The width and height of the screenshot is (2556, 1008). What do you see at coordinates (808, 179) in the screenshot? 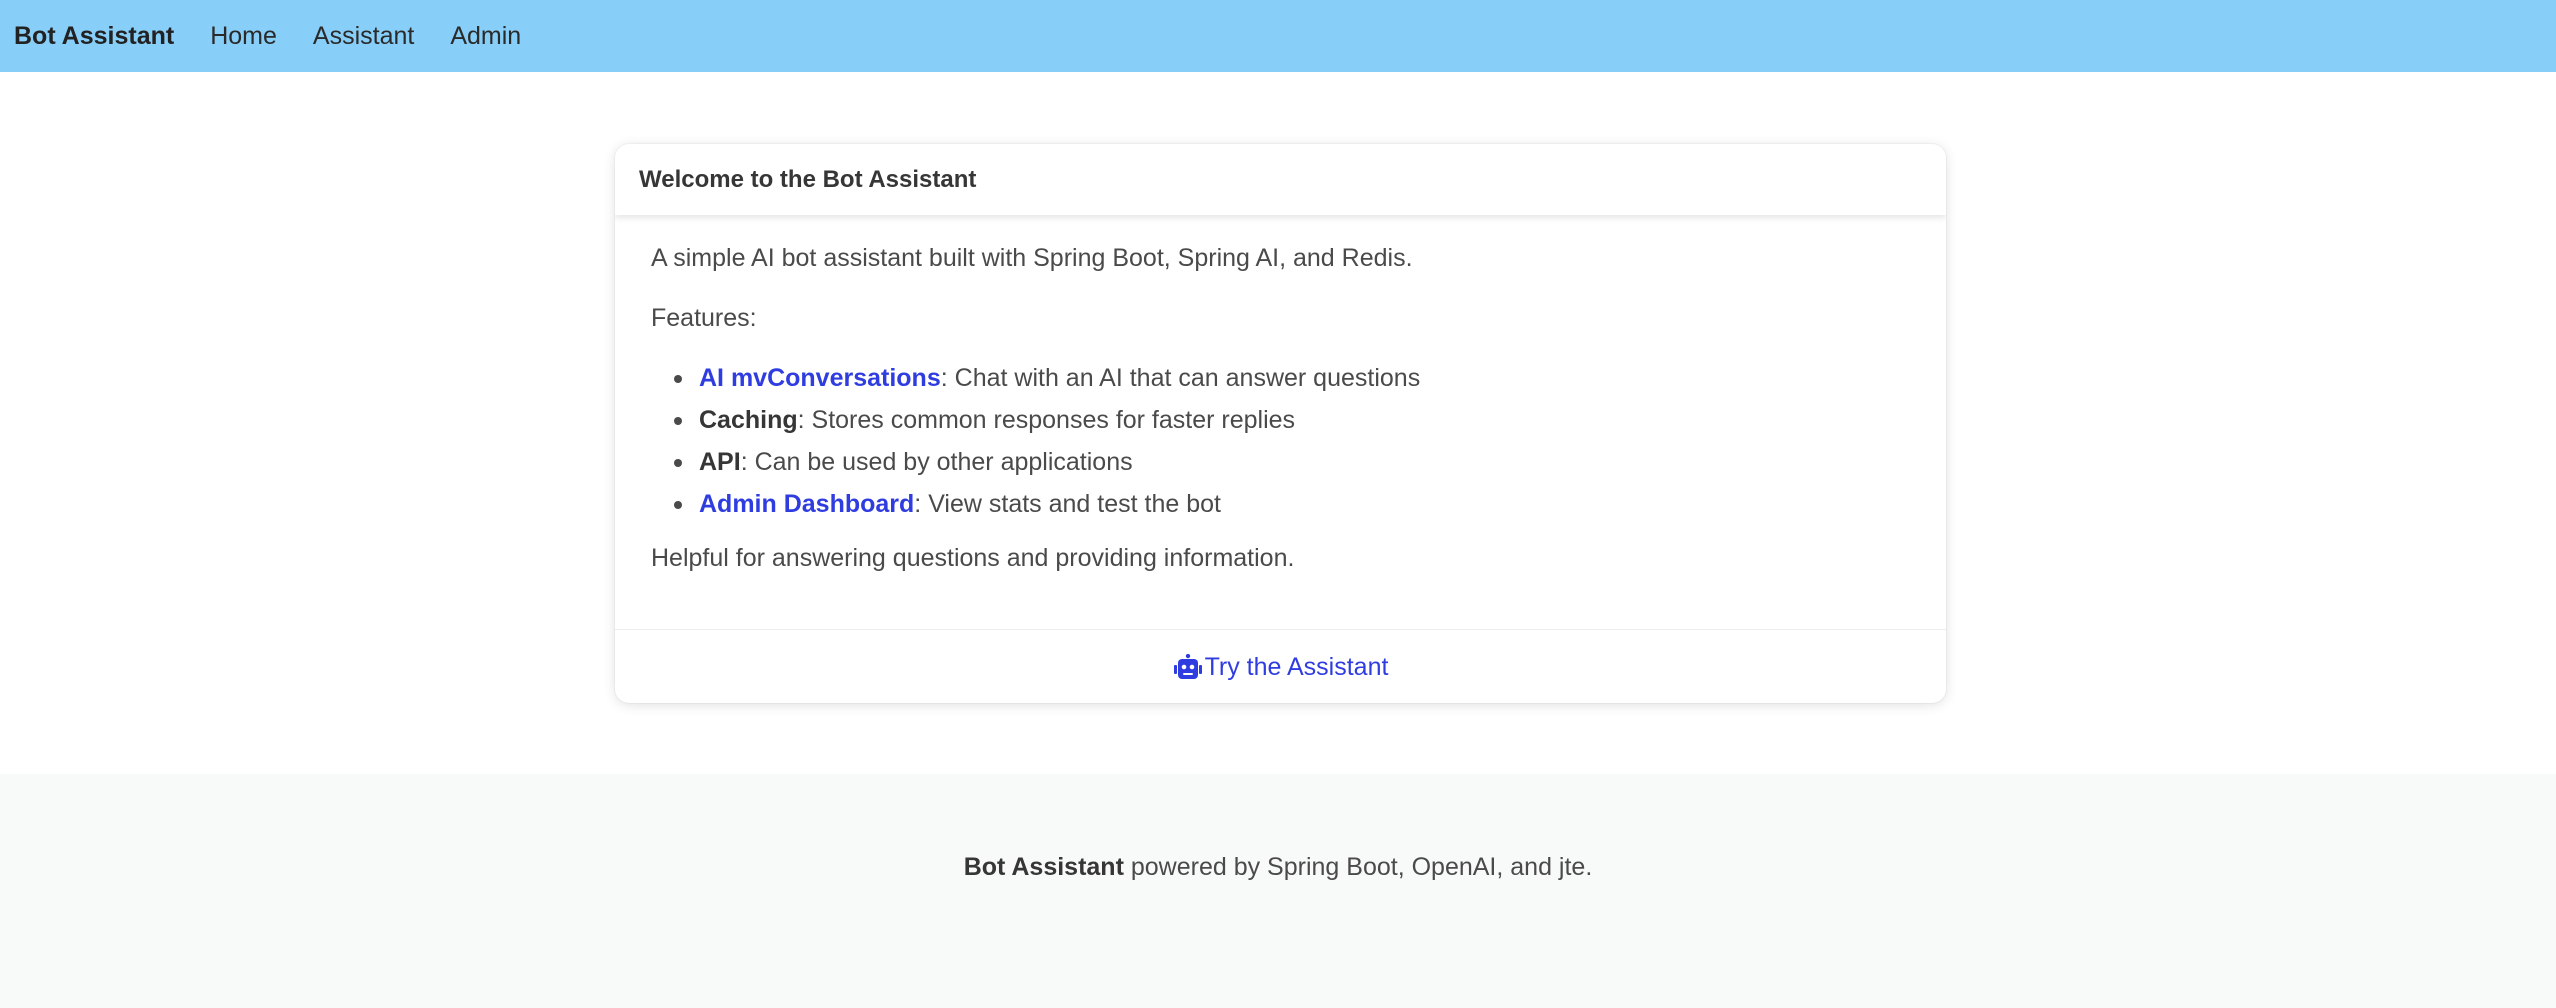
I see `card-title: Welcome to the Bot Assistant` at bounding box center [808, 179].